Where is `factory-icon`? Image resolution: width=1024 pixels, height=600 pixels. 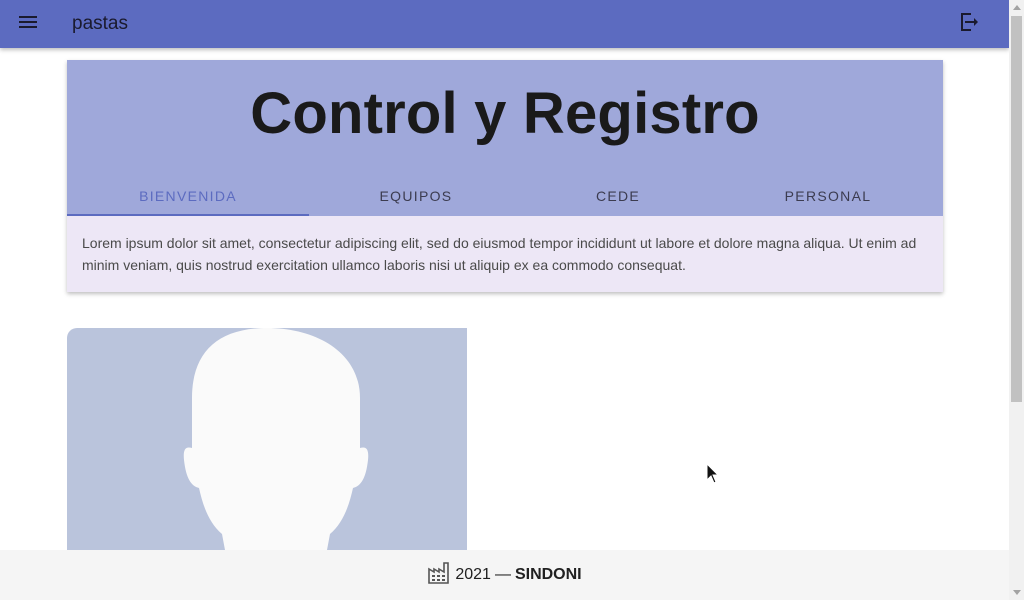
factory-icon is located at coordinates (439, 575).